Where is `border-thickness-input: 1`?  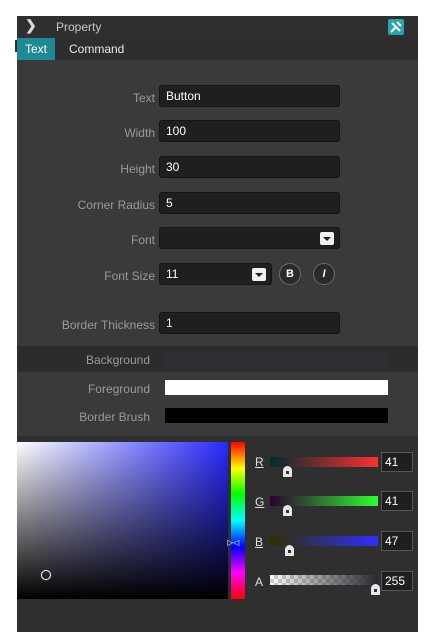 border-thickness-input: 1 is located at coordinates (249, 323).